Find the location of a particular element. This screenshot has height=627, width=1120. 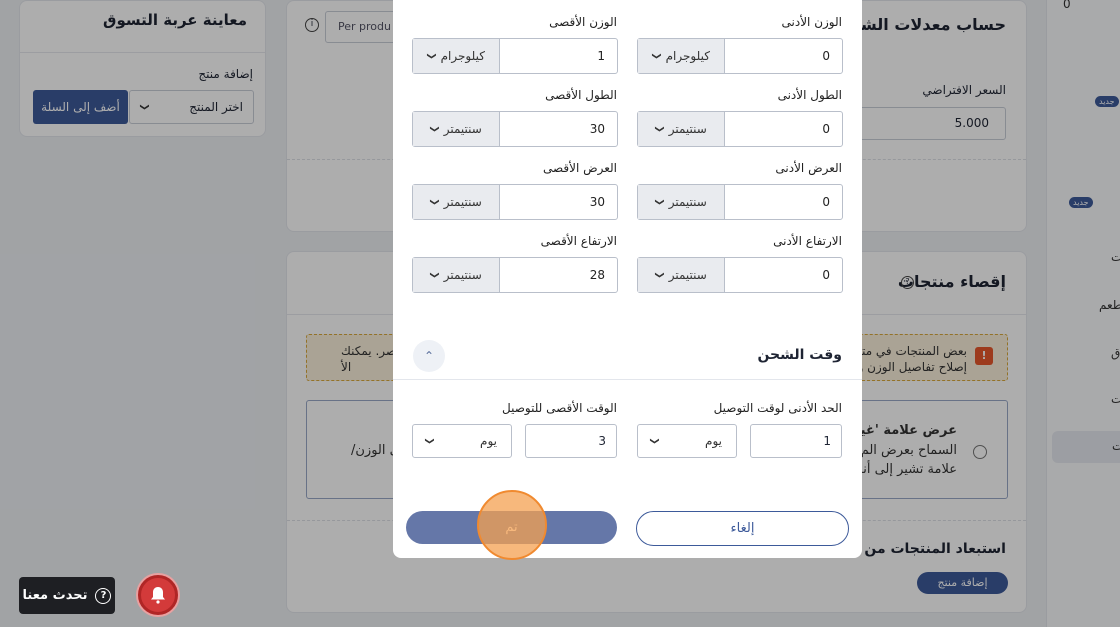

max-length-unit-select: ❯ سنتيمتر is located at coordinates (456, 129).